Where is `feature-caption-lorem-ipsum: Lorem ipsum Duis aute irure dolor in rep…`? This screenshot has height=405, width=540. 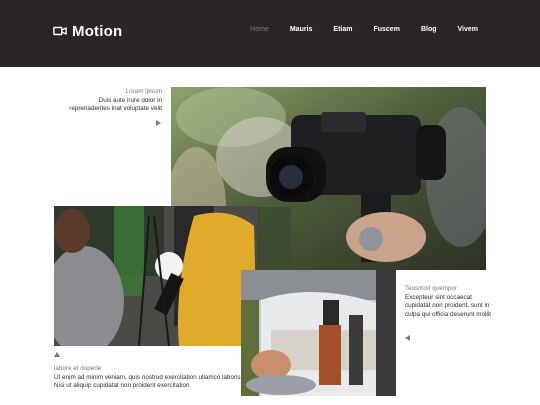 feature-caption-lorem-ipsum: Lorem ipsum Duis aute irure dolor in rep… is located at coordinates (111, 101).